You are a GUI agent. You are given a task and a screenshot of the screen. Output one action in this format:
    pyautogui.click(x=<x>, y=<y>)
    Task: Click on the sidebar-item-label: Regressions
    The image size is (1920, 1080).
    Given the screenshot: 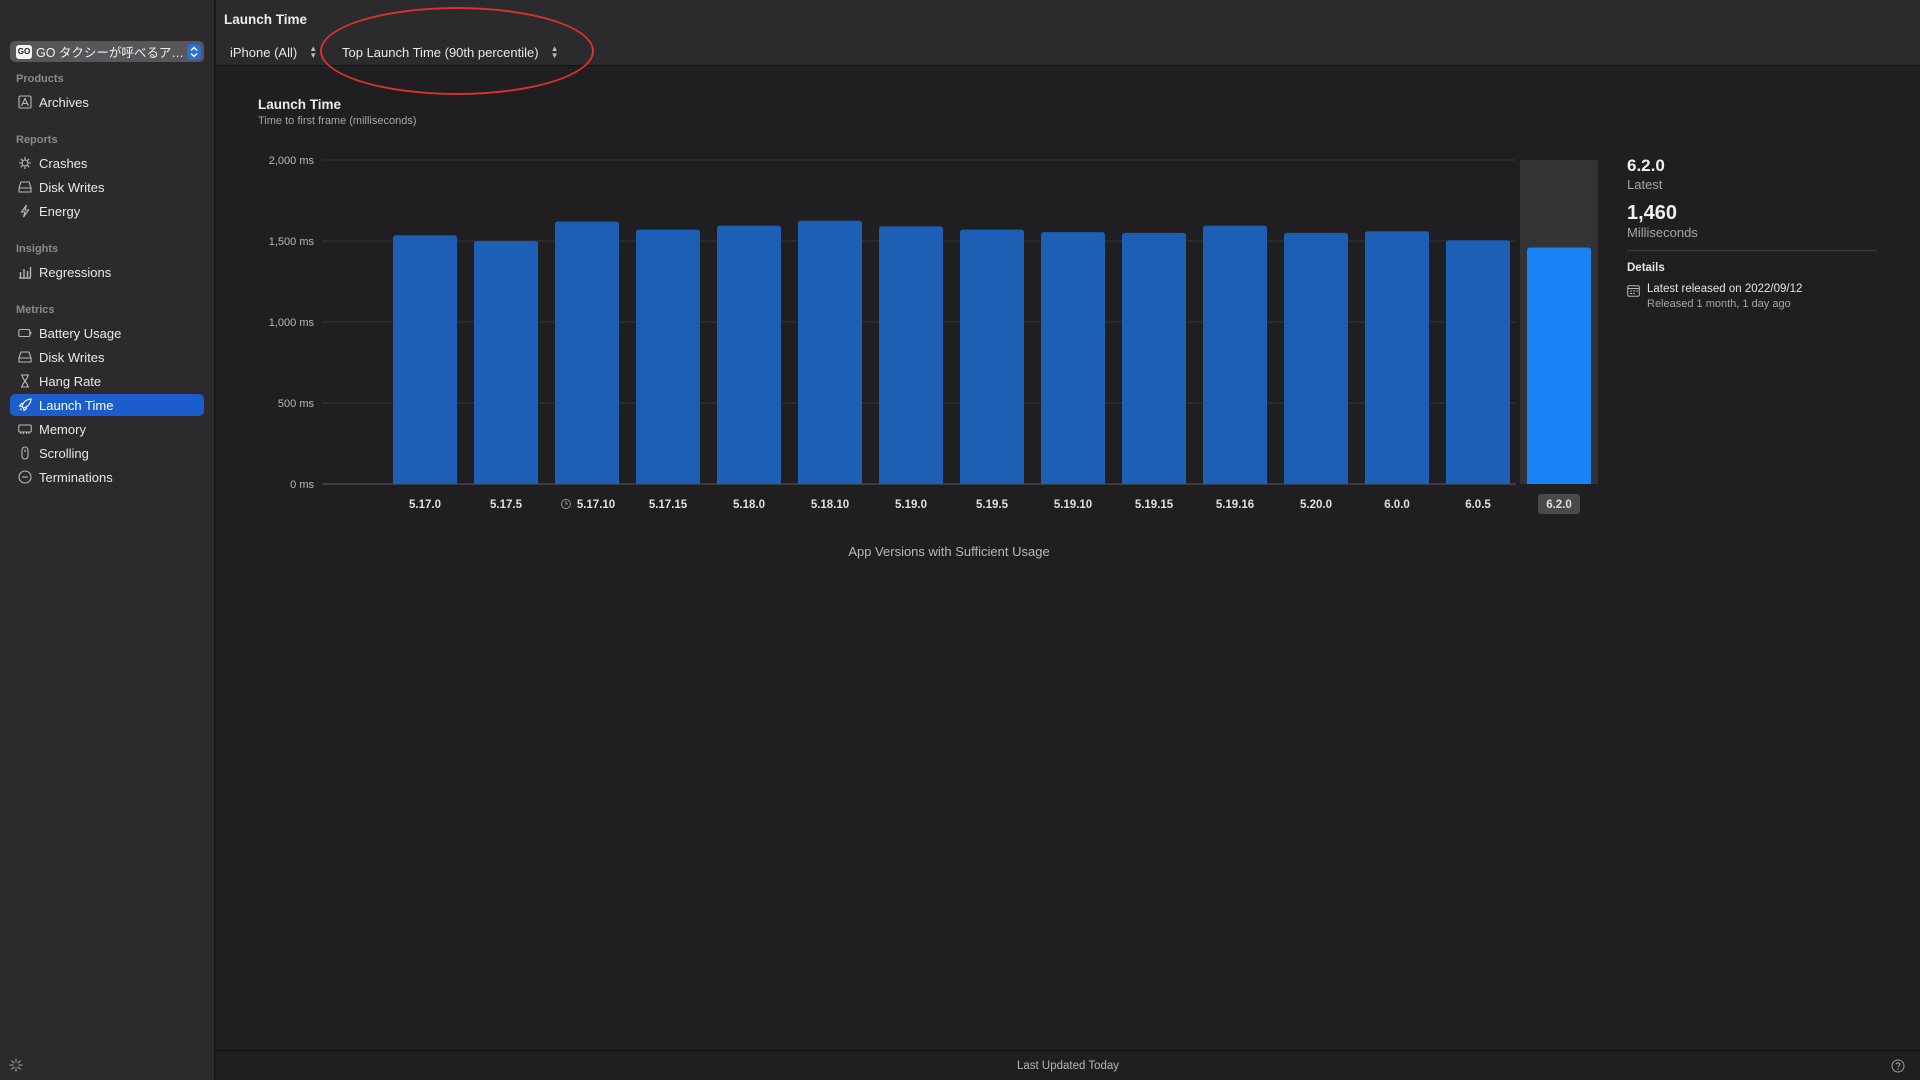 What is the action you would take?
    pyautogui.click(x=75, y=272)
    